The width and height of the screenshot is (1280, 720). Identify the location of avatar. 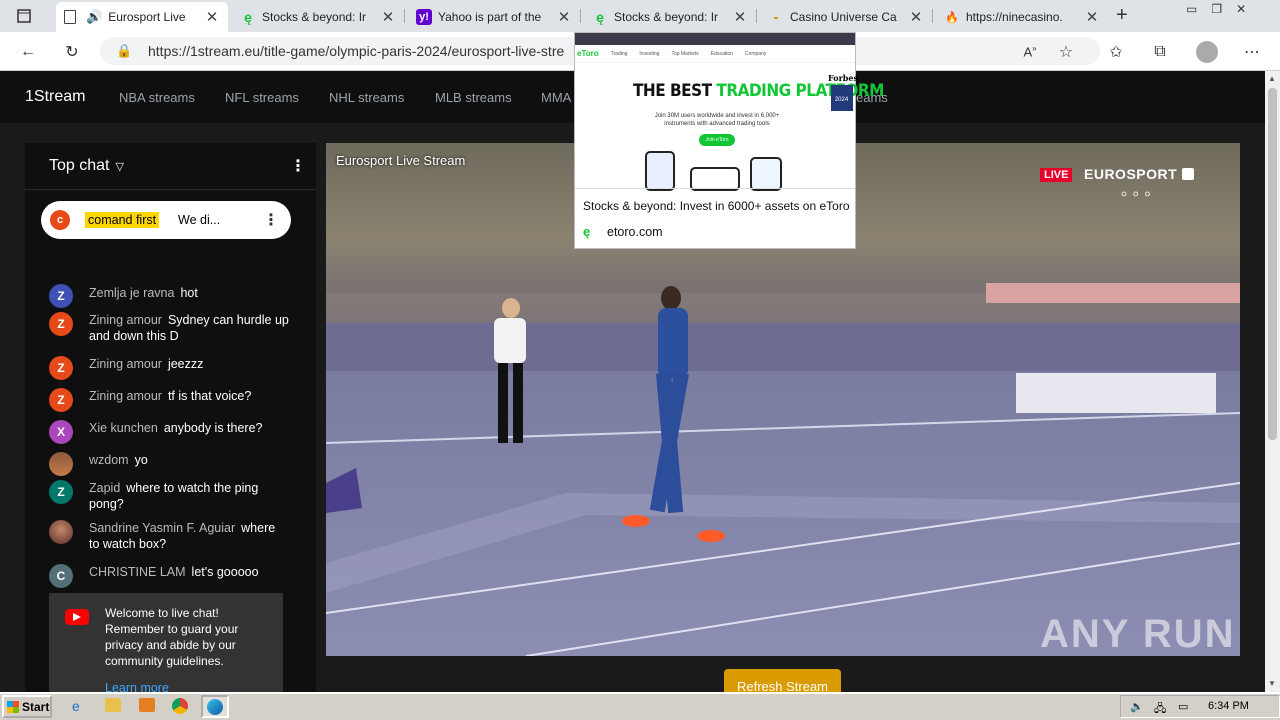
(61, 464).